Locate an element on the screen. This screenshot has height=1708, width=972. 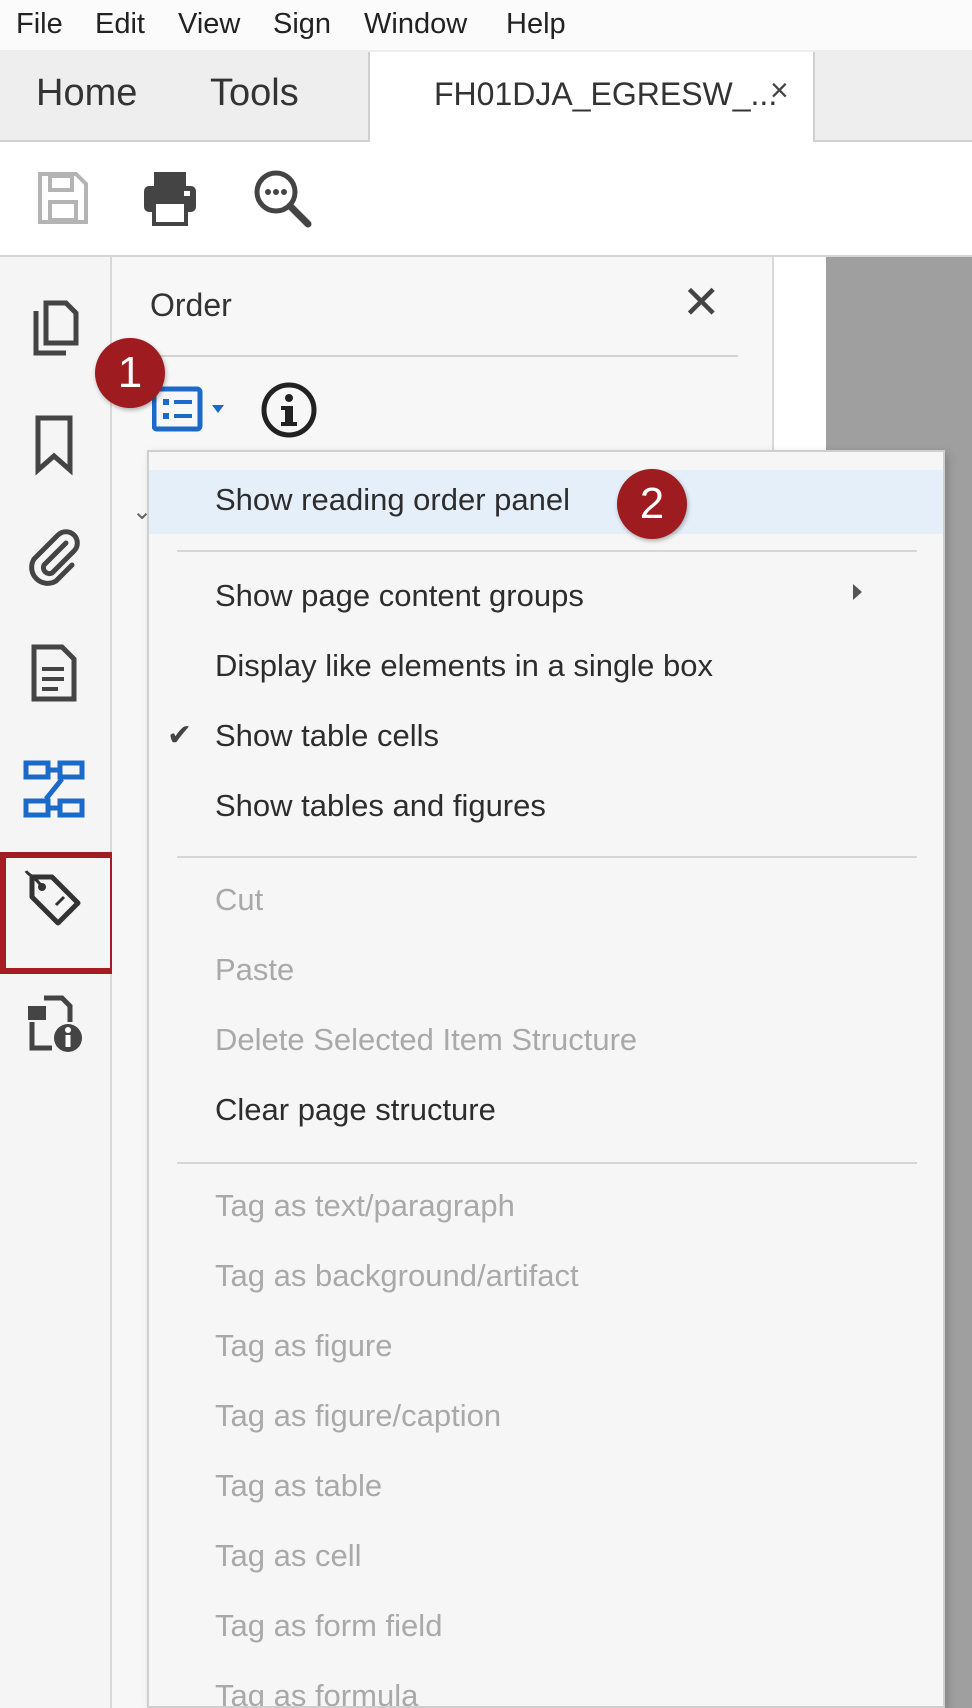
menu-item-label: Show reading order panel is located at coordinates (393, 499).